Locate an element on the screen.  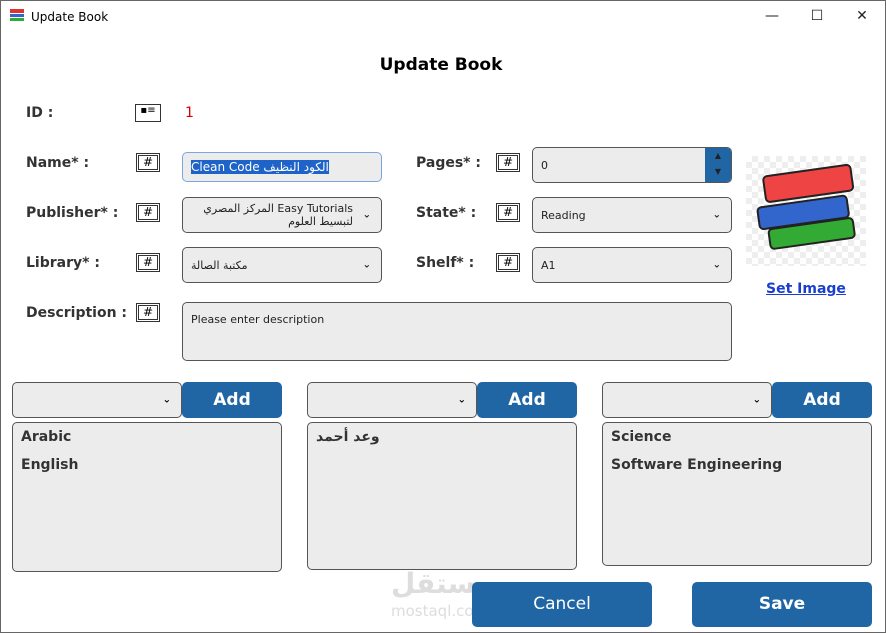
id-label: ID : is located at coordinates (40, 113).